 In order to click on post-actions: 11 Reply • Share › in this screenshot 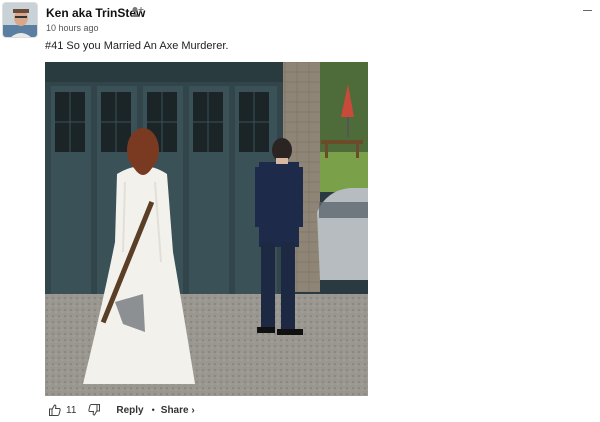, I will do `click(128, 410)`.